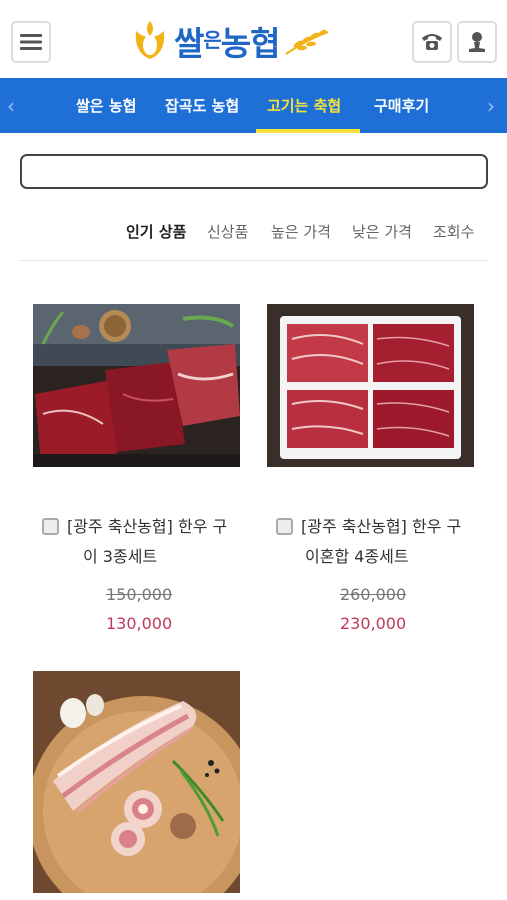 The width and height of the screenshot is (507, 900). I want to click on wheat-icon, so click(306, 42).